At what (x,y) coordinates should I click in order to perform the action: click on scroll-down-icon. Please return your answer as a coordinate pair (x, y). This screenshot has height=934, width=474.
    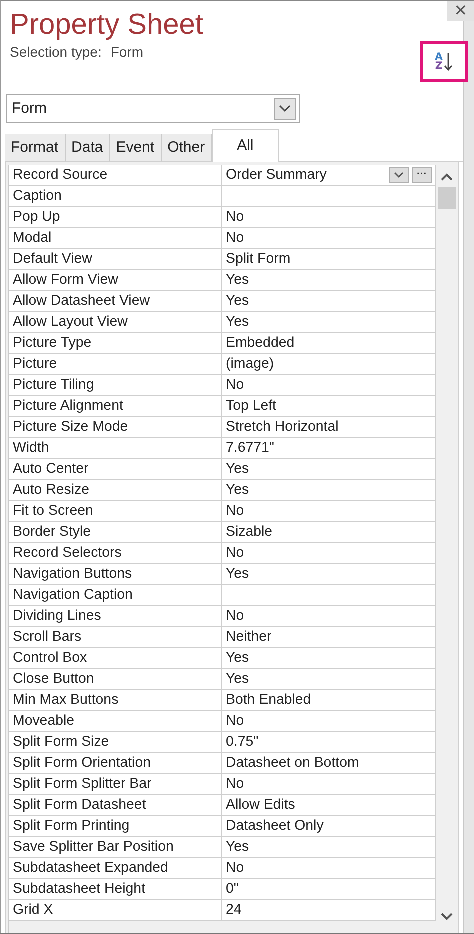
    Looking at the image, I should click on (447, 917).